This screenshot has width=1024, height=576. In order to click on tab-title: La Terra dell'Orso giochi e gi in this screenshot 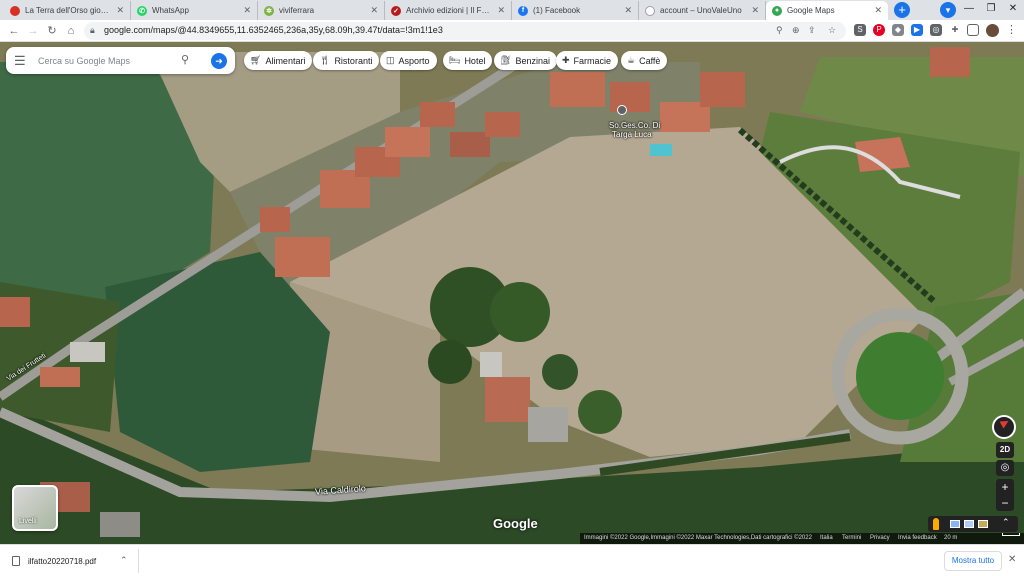, I will do `click(68, 10)`.